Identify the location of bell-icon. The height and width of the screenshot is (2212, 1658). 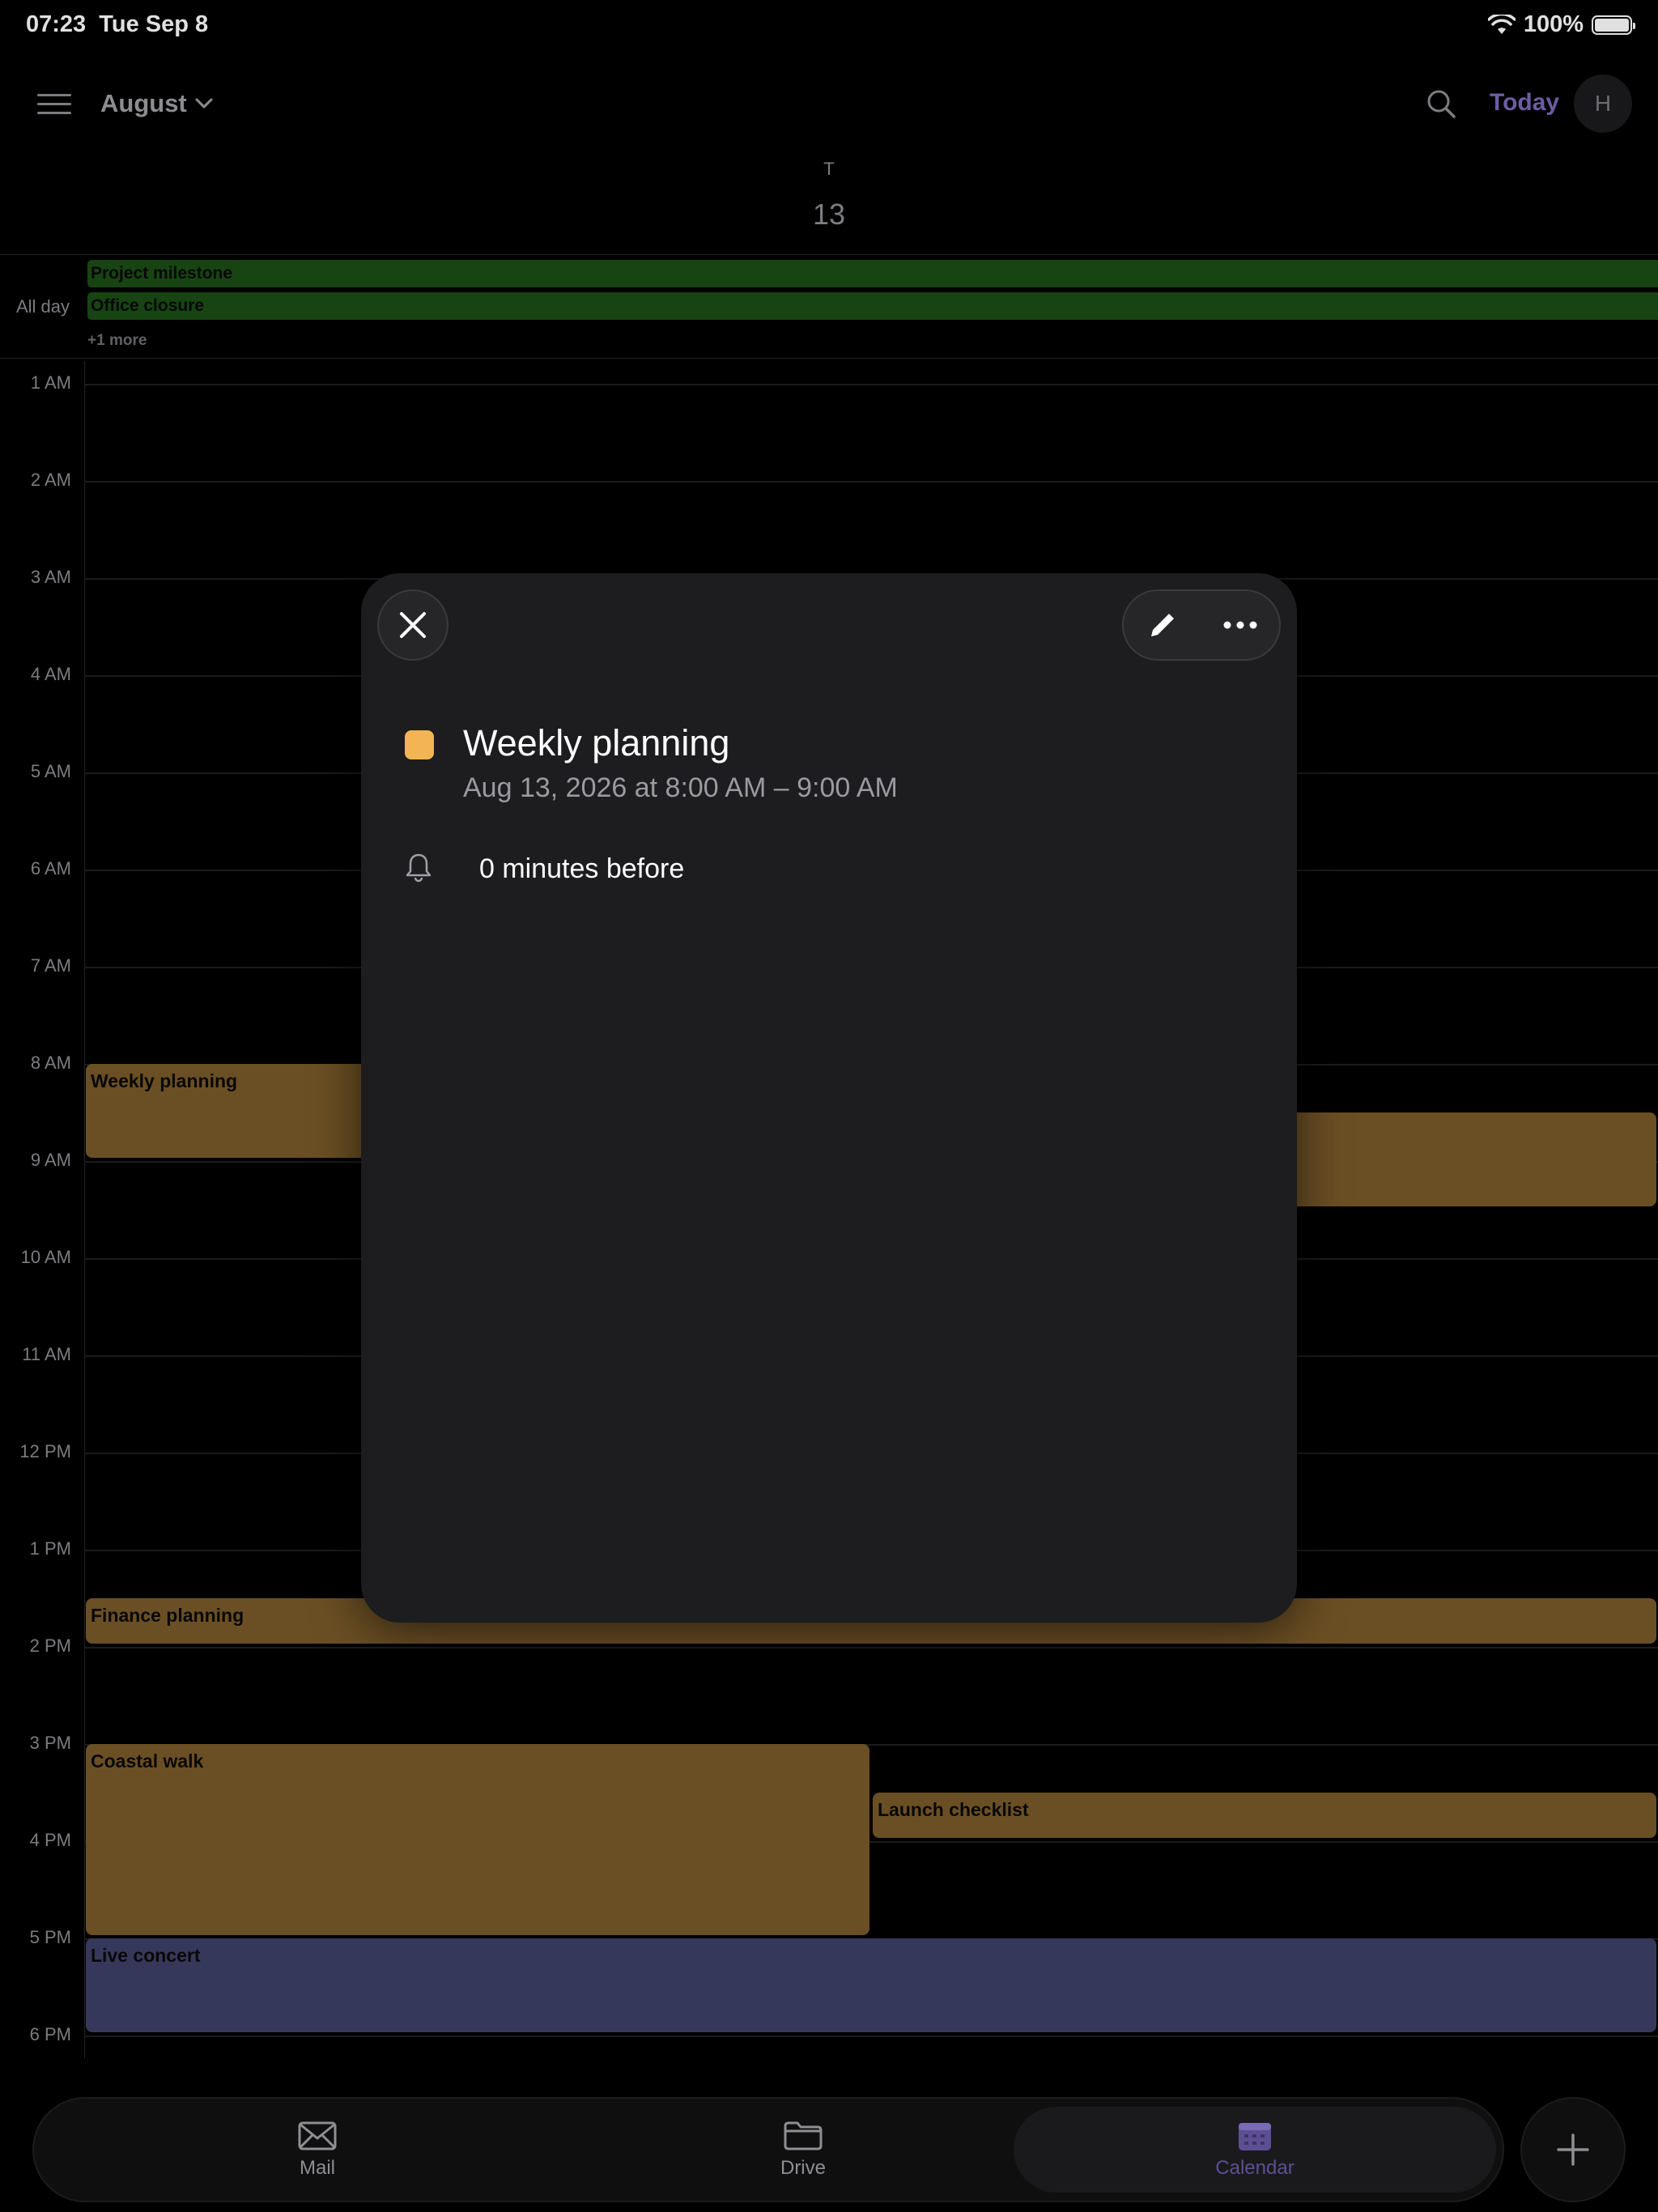
(419, 868).